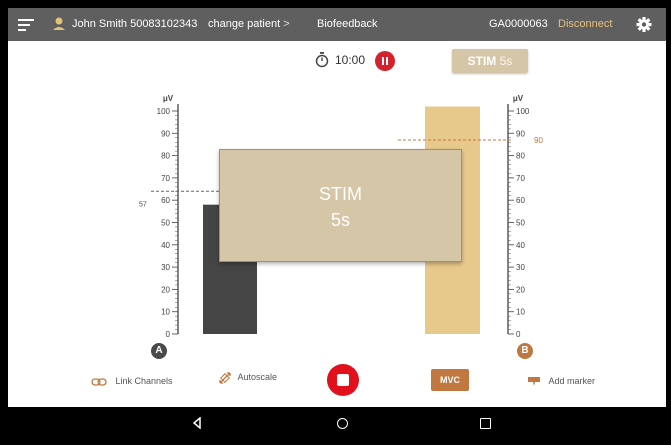  I want to click on axis-a-ticks: 0 10 20 30 40 50 60 70 80 90 100, so click(167, 223).